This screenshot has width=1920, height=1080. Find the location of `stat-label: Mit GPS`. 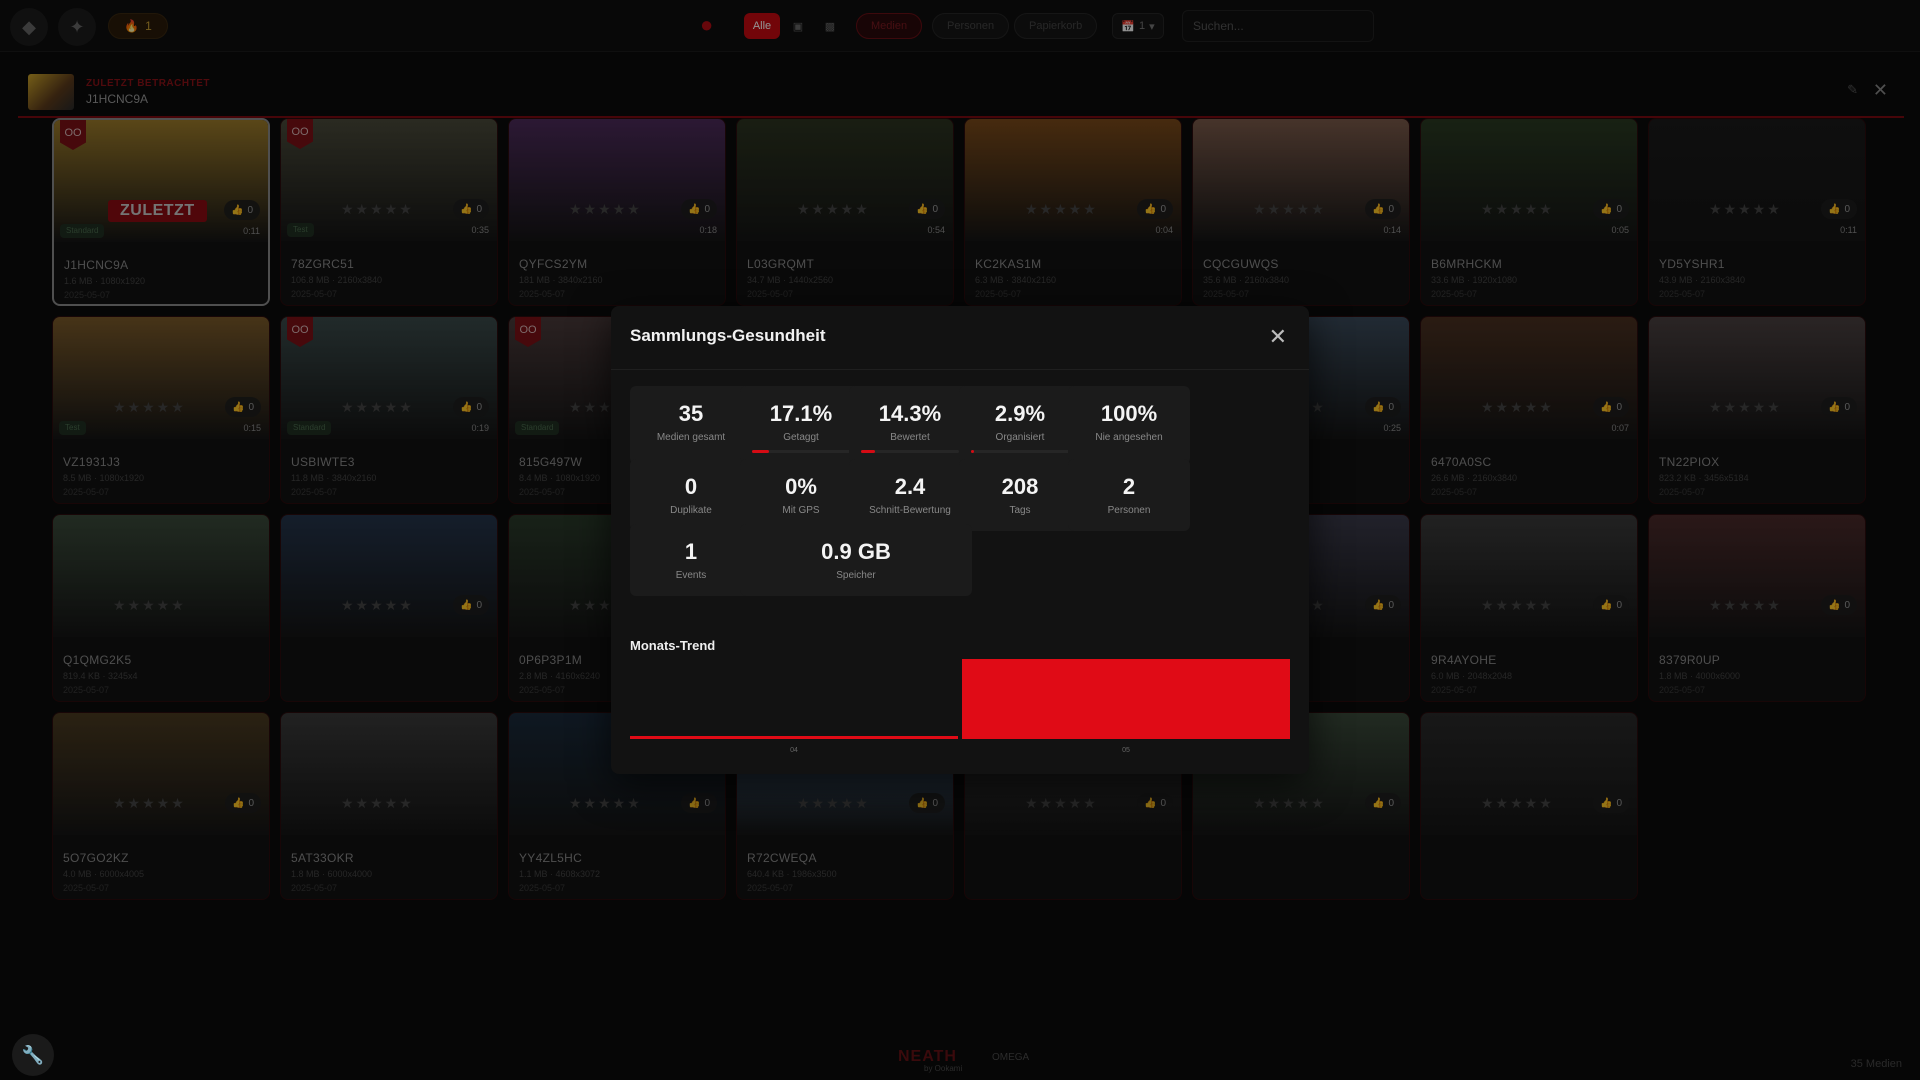

stat-label: Mit GPS is located at coordinates (801, 510).